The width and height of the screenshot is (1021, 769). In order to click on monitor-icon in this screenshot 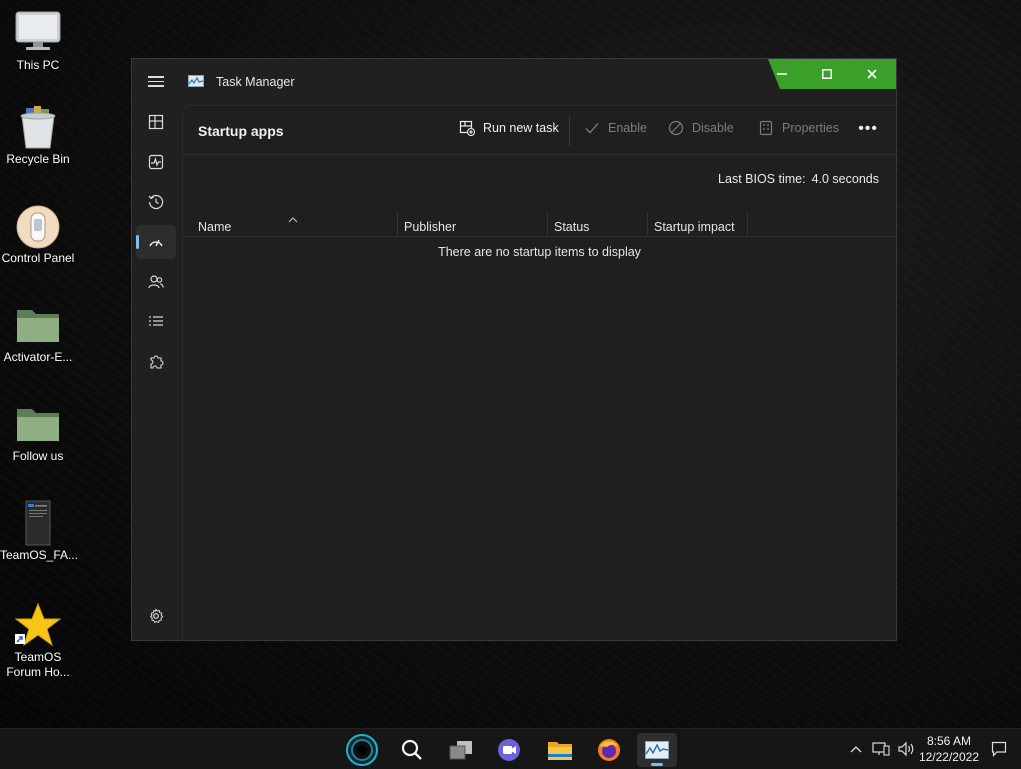, I will do `click(38, 32)`.